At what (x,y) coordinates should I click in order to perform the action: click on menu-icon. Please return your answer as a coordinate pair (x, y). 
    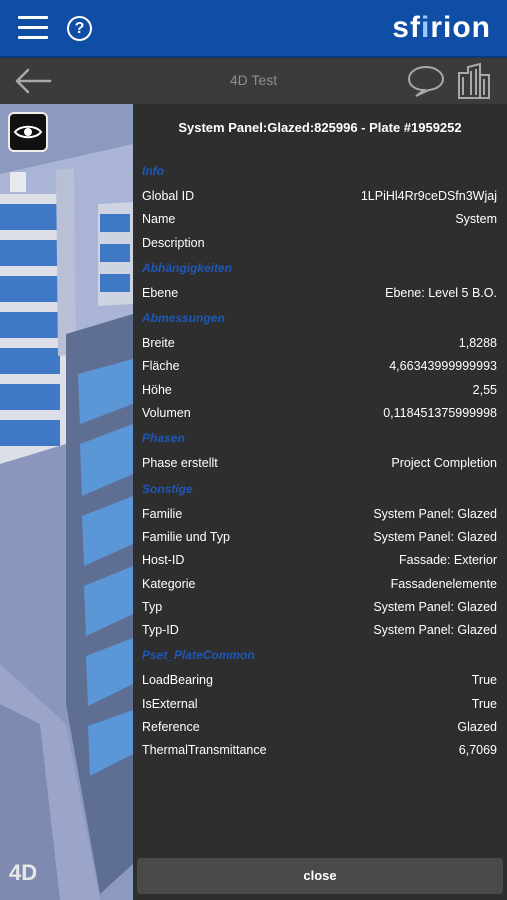
    Looking at the image, I should click on (33, 28).